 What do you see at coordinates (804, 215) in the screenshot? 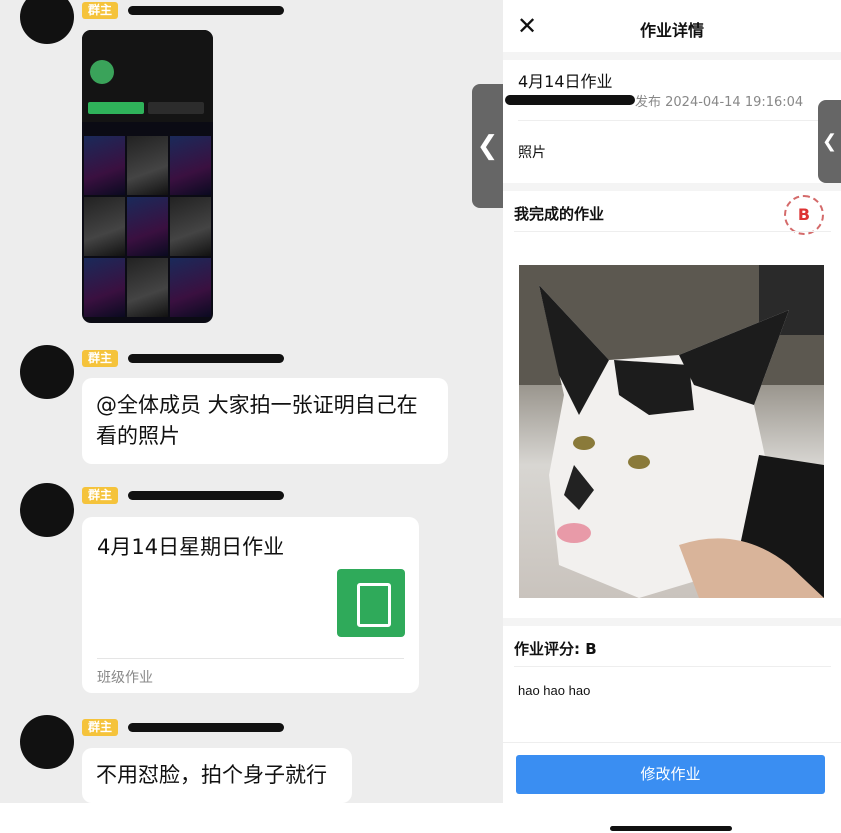
I see `grade-stamp: B` at bounding box center [804, 215].